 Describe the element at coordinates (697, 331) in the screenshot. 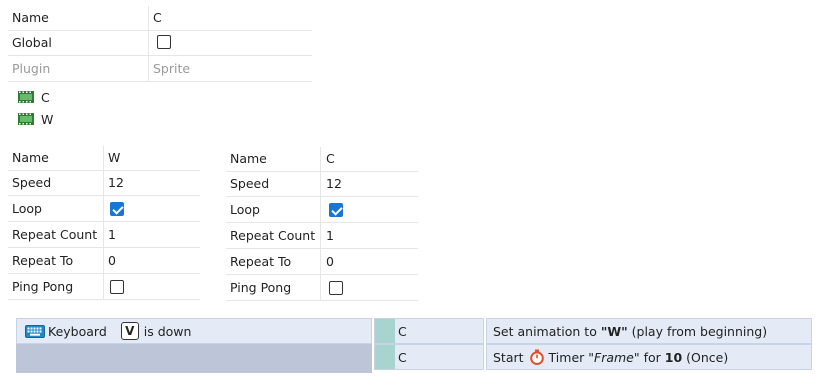

I see `action-suffix: (play from beginning)` at that location.